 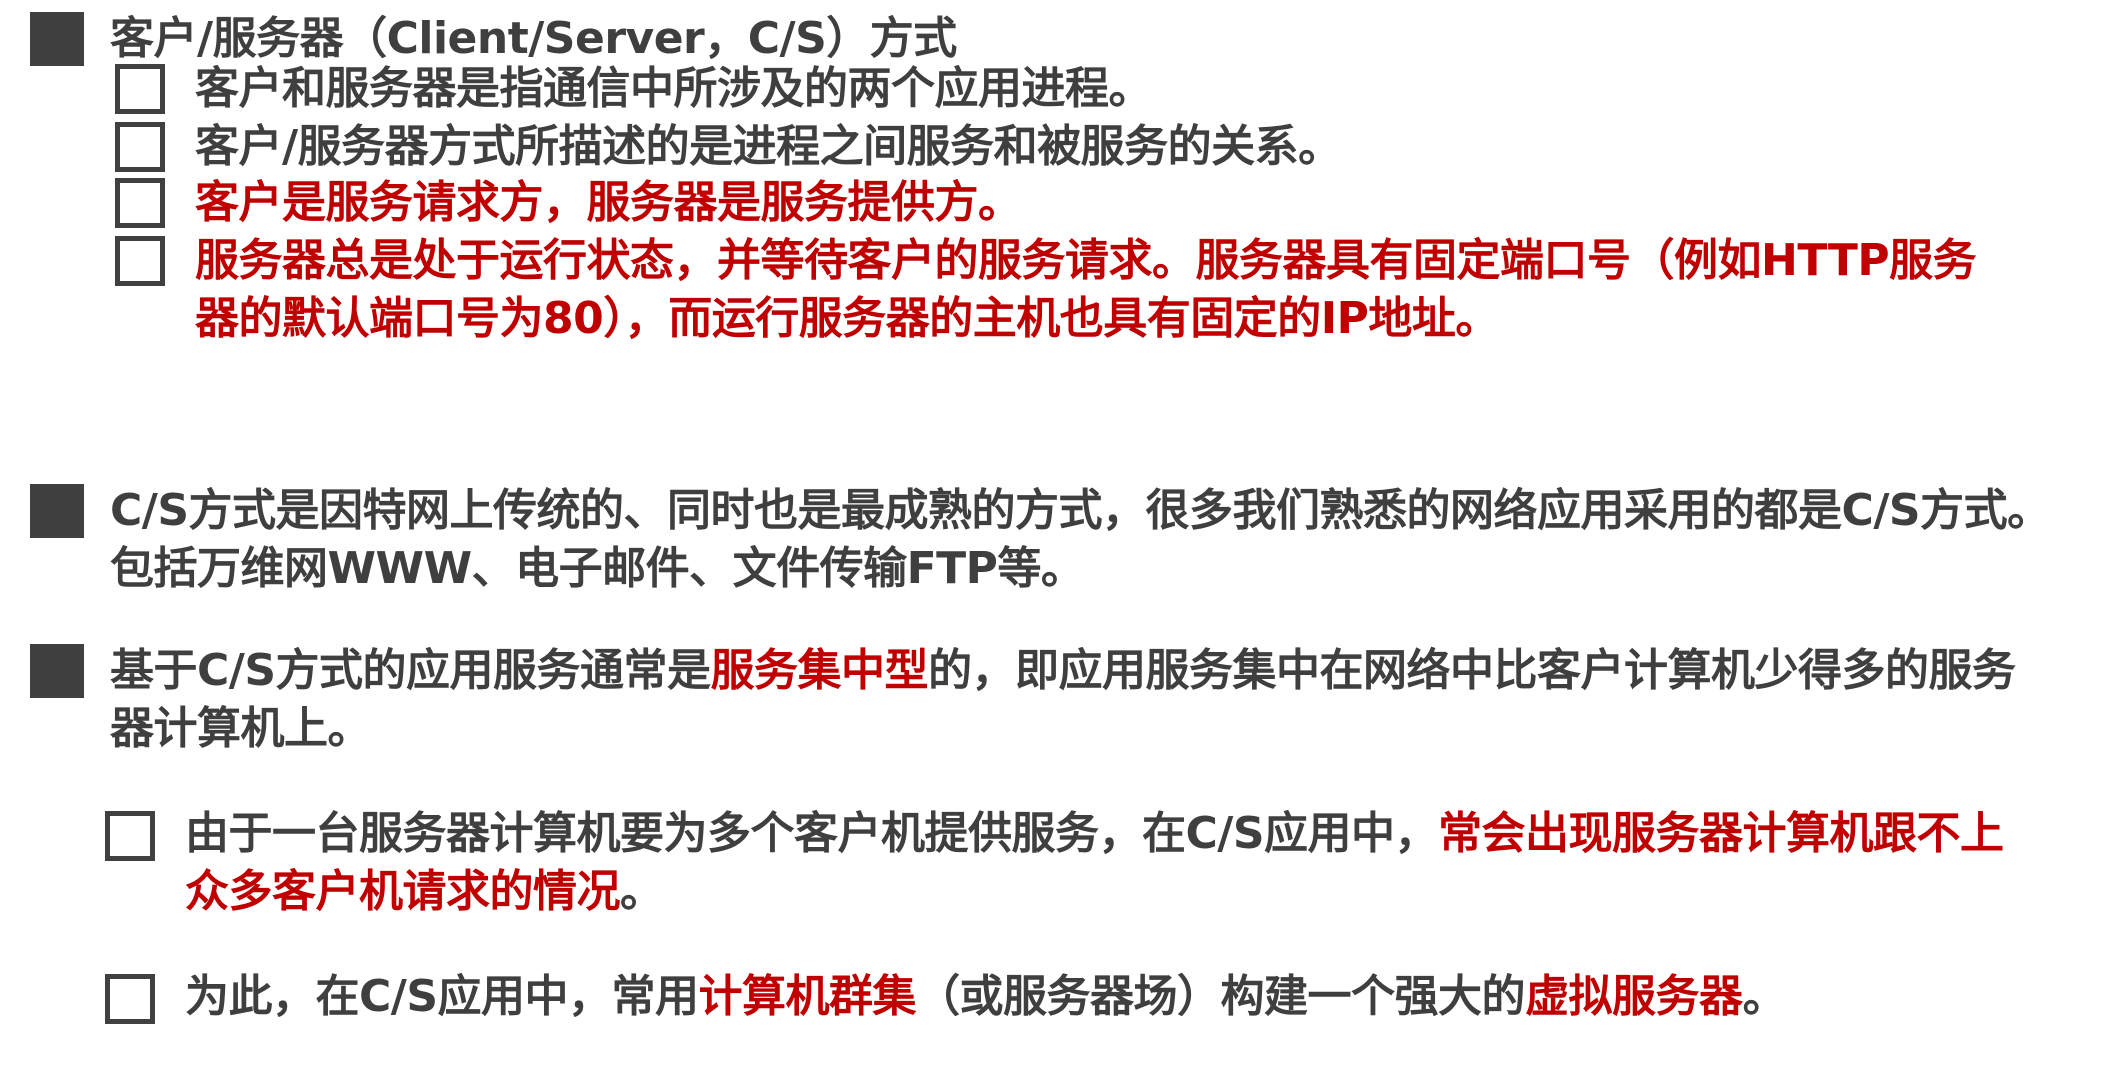 What do you see at coordinates (768, 146) in the screenshot?
I see `sub-item-text: 客户/服务器方式所描述的是进程之间服务和被服务的关系。` at bounding box center [768, 146].